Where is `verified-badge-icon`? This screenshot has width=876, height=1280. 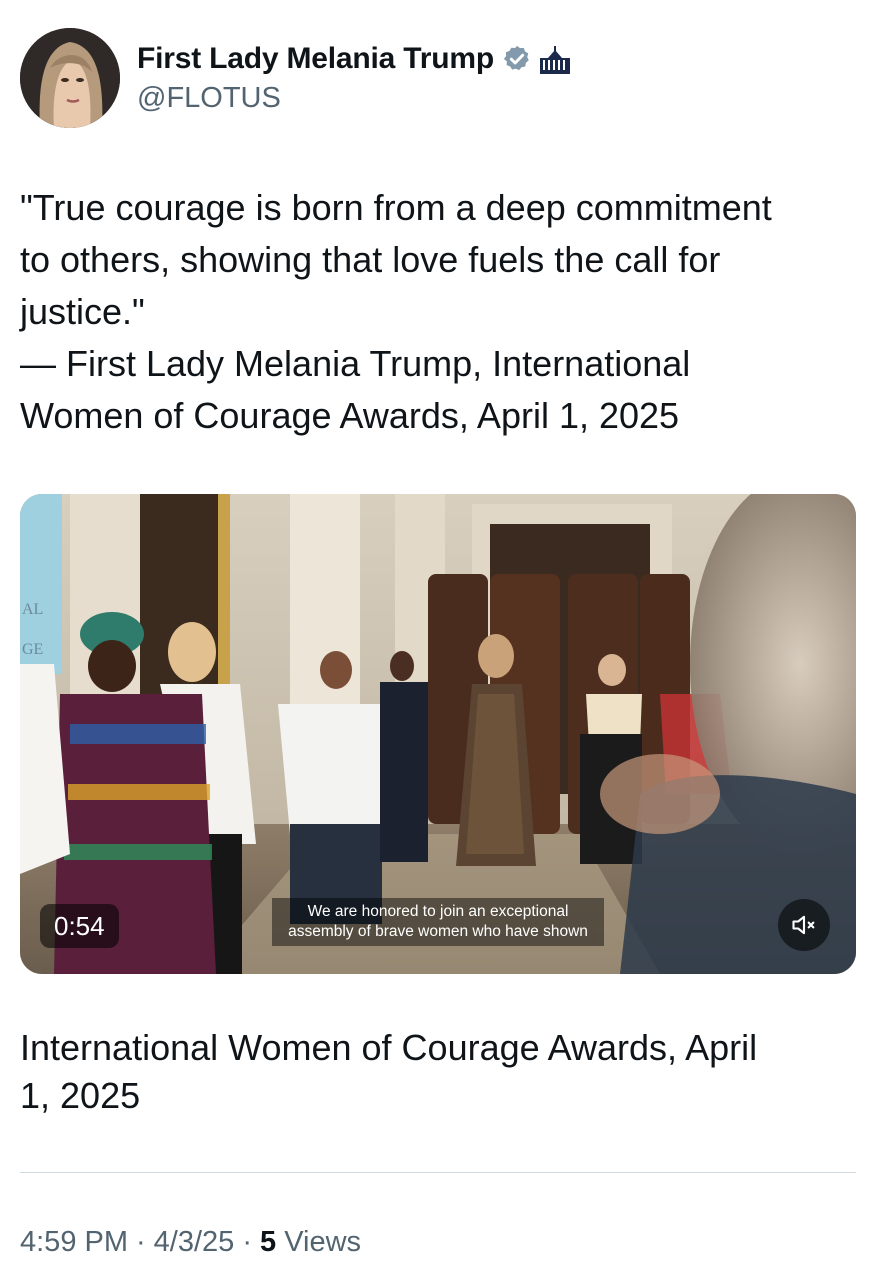
verified-badge-icon is located at coordinates (517, 59).